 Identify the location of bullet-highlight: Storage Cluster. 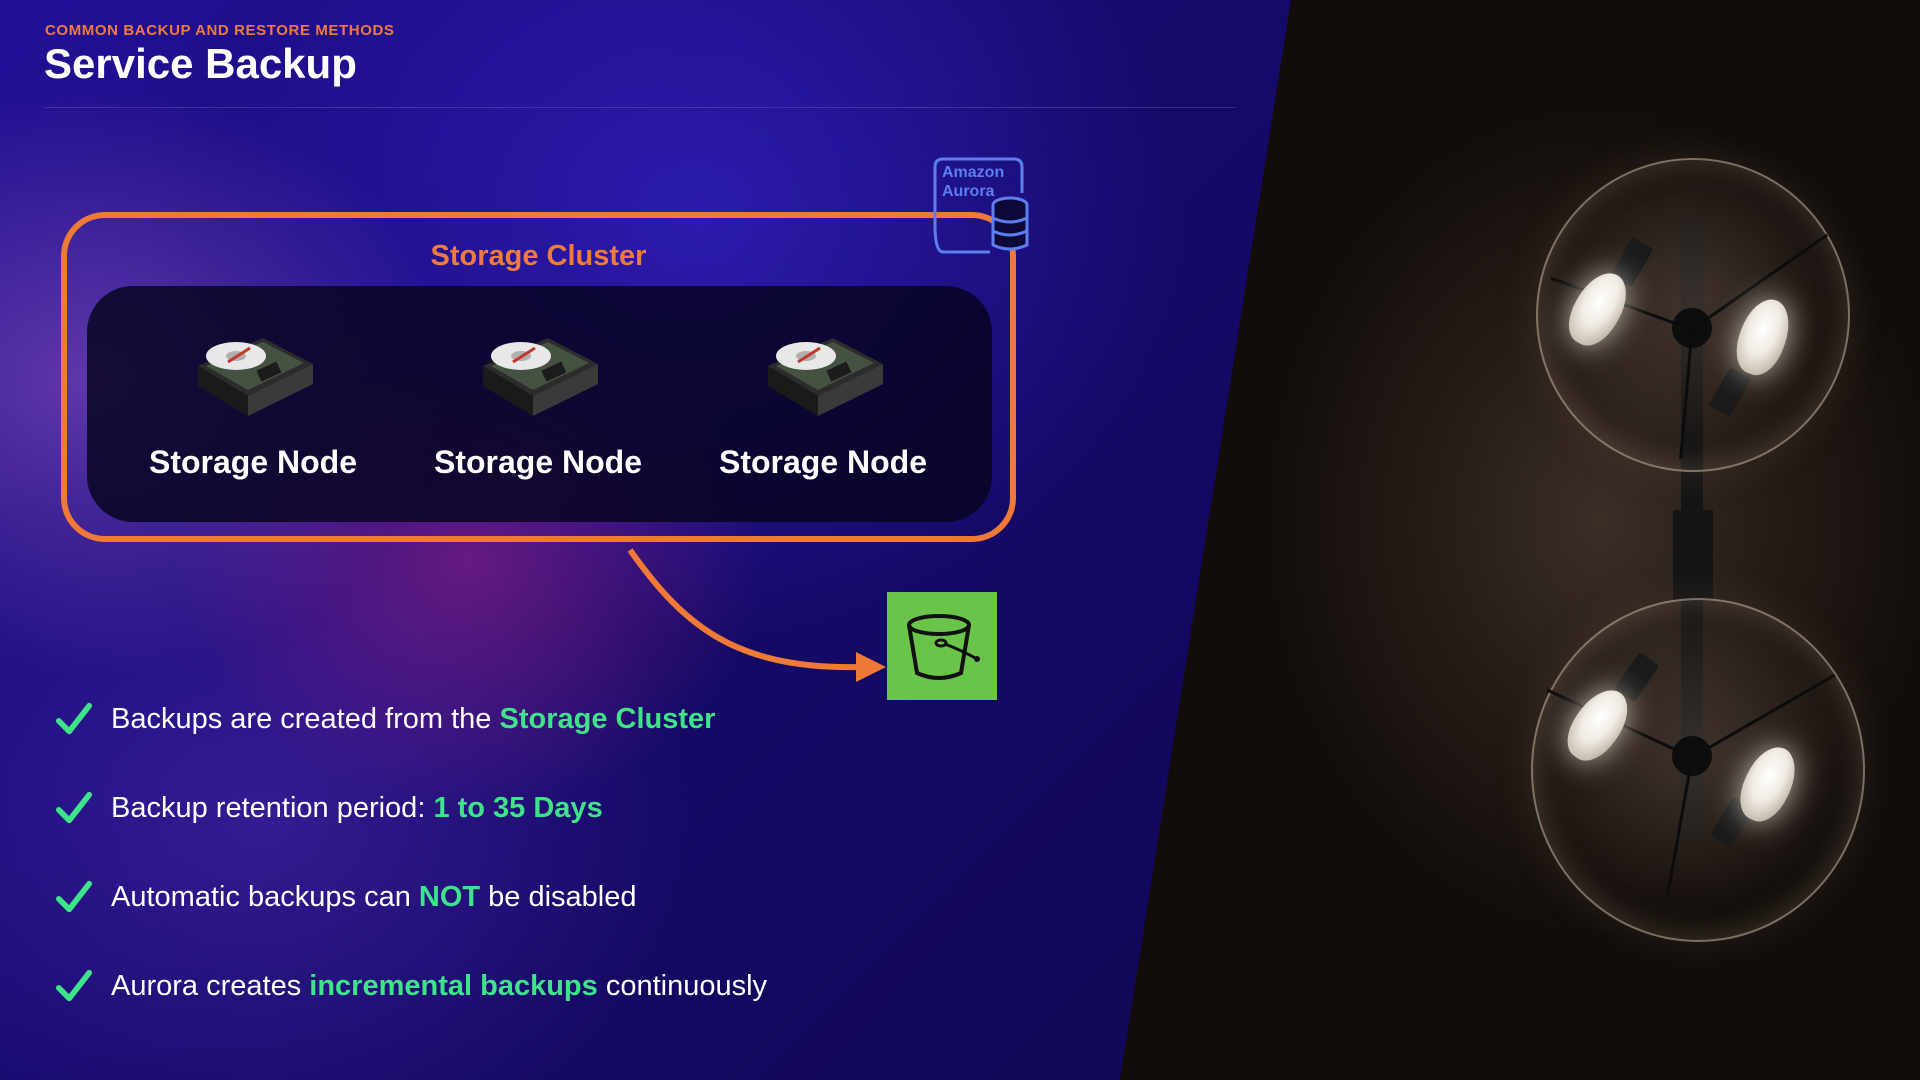
(607, 718).